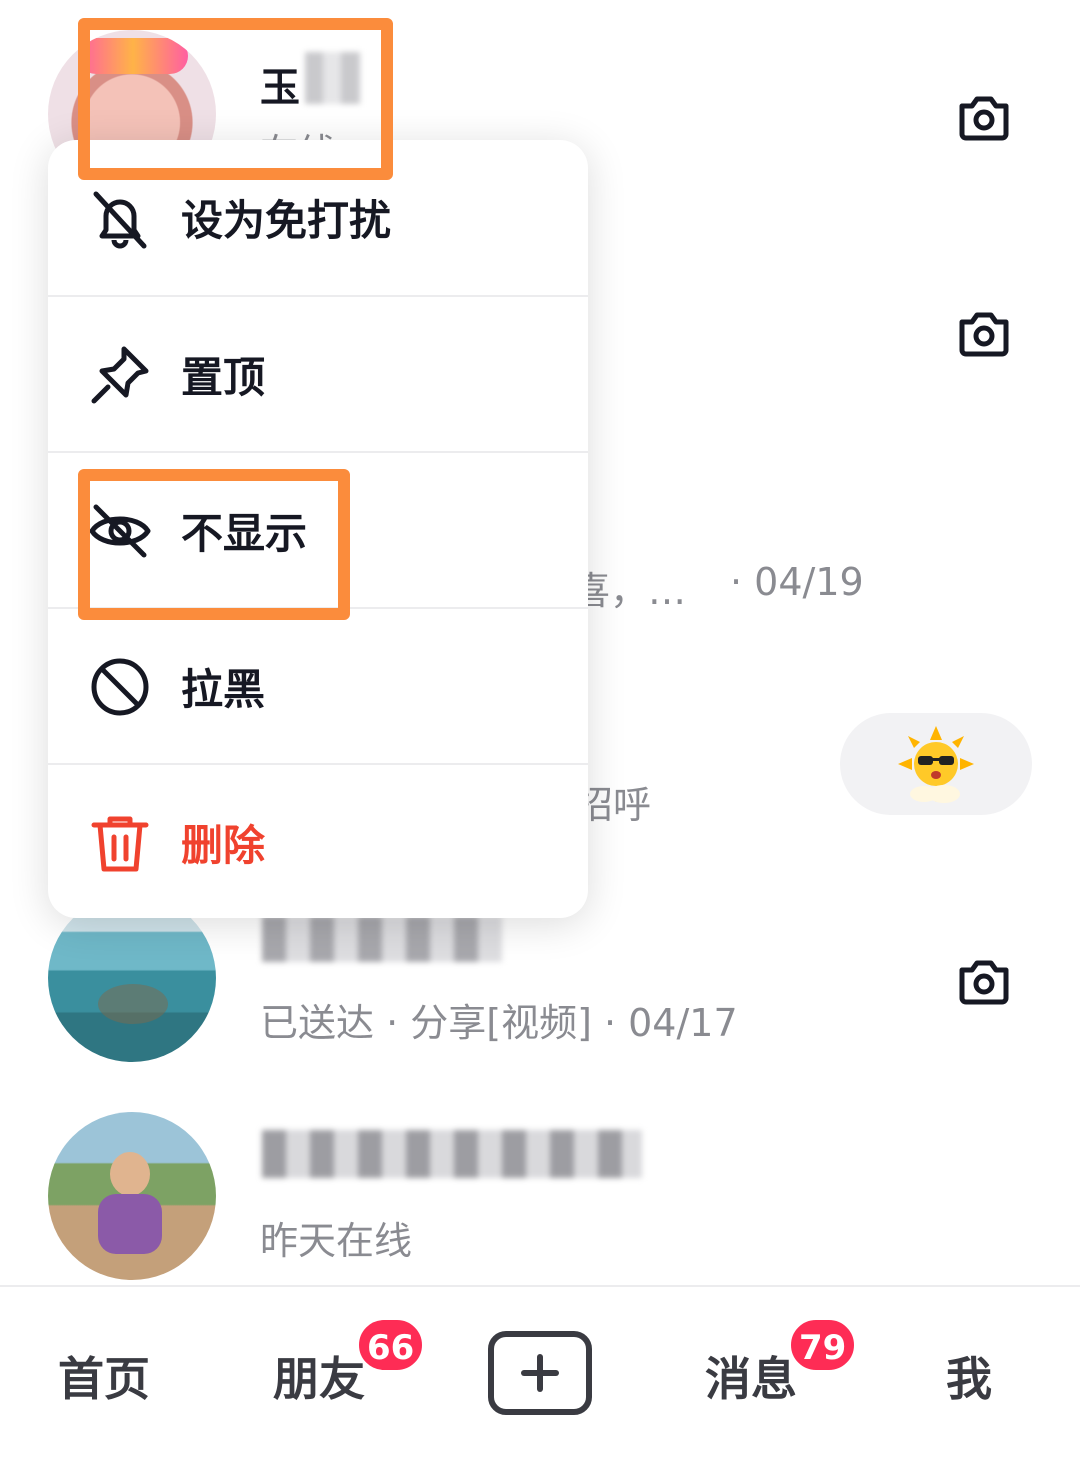 This screenshot has height=1459, width=1080. I want to click on block-icon, so click(120, 686).